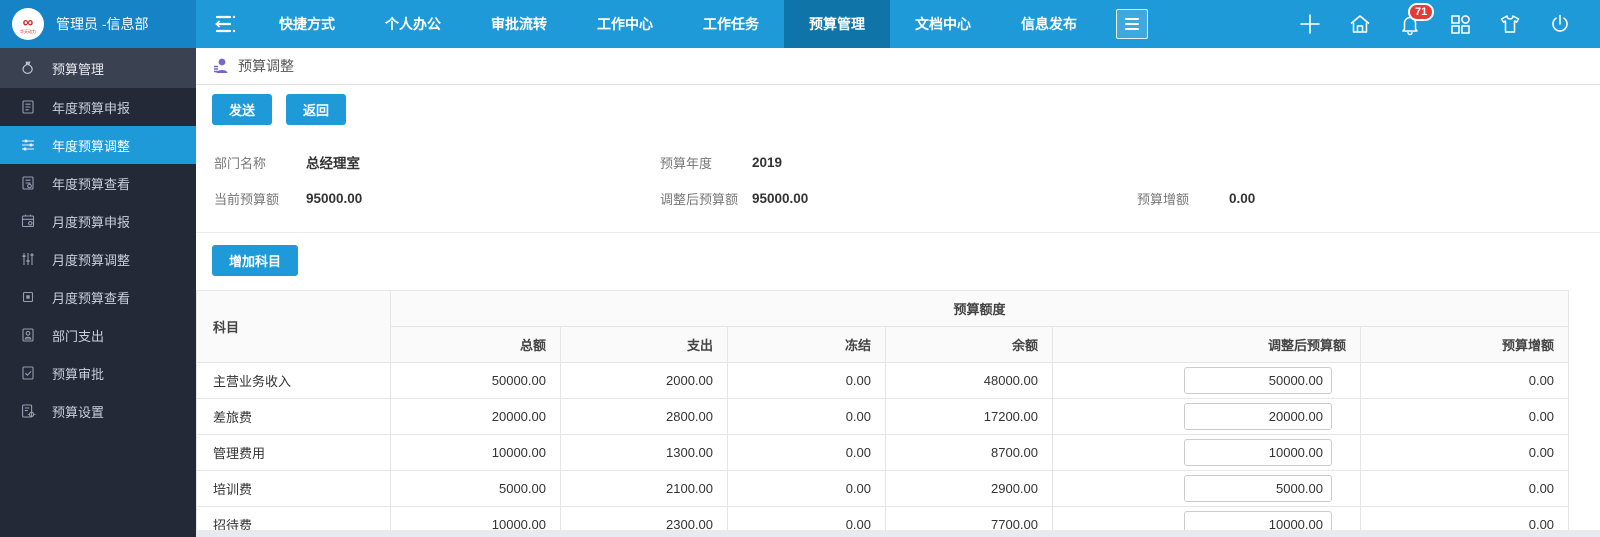  Describe the element at coordinates (780, 198) in the screenshot. I see `adjusted-budget-value: 95000.00` at that location.